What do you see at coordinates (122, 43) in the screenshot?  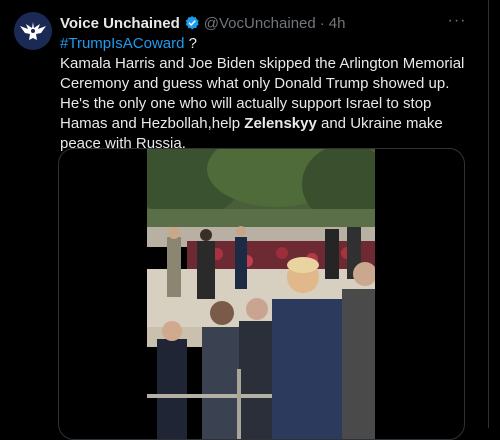 I see `hashtag-link: #TrumpIsACoward` at bounding box center [122, 43].